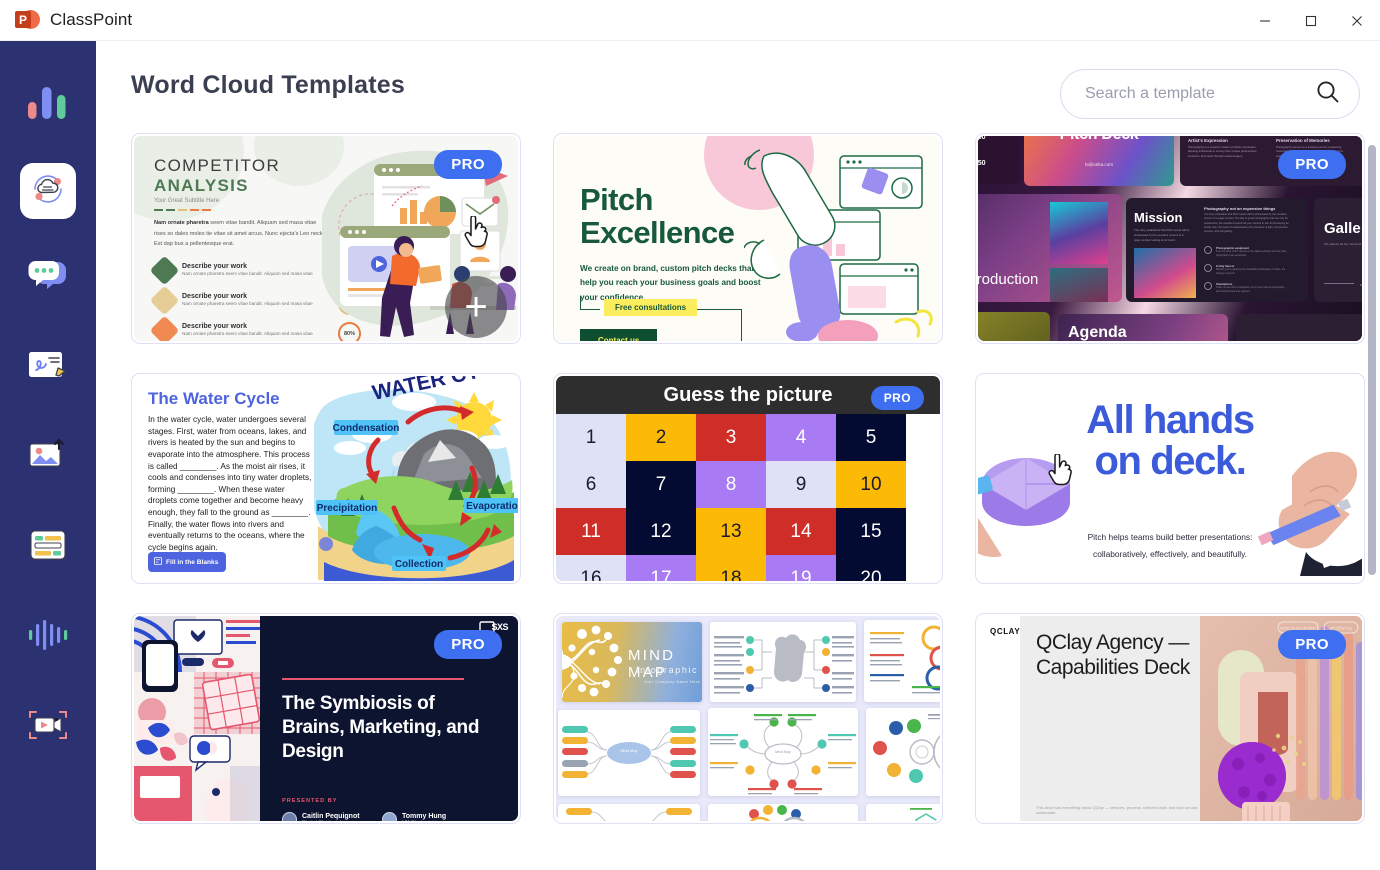 The height and width of the screenshot is (870, 1380). What do you see at coordinates (492, 506) in the screenshot?
I see `svg-text: Evaporation` at bounding box center [492, 506].